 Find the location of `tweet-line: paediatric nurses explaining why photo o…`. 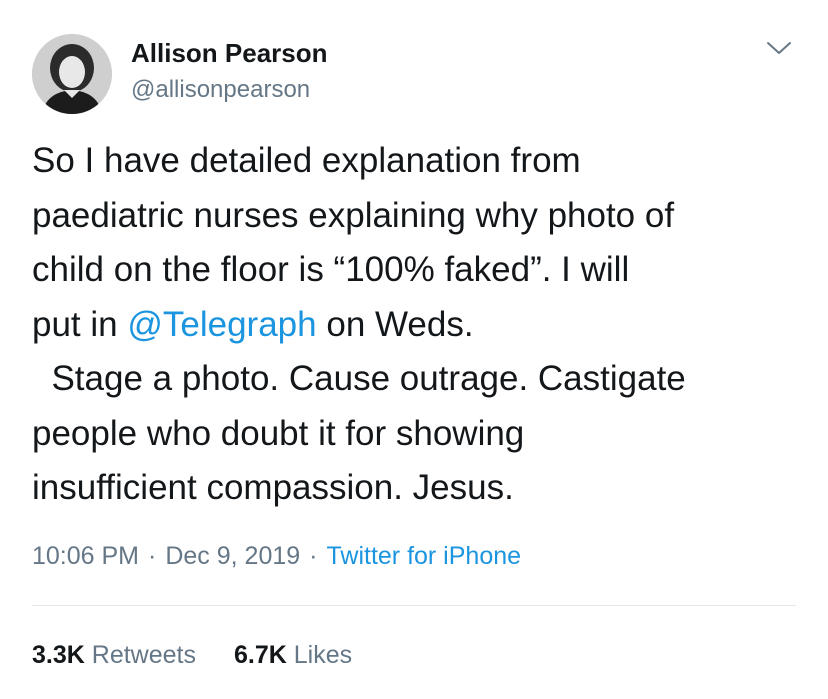

tweet-line: paediatric nurses explaining why photo o… is located at coordinates (353, 215).